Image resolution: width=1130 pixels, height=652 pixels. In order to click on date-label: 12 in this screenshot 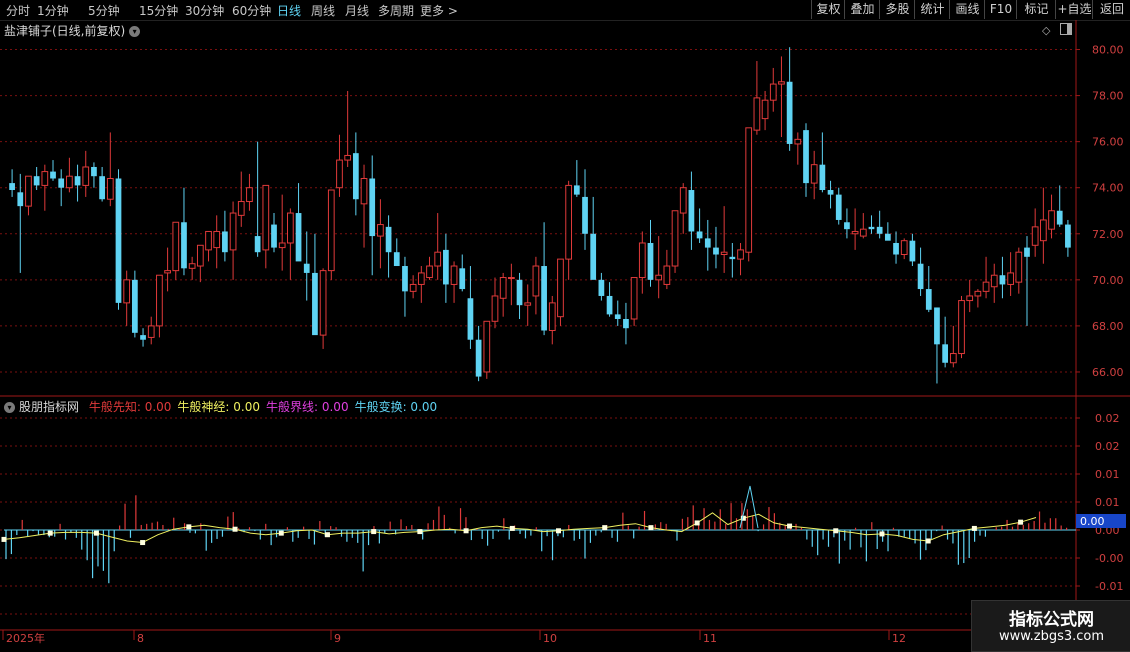, I will do `click(899, 638)`.